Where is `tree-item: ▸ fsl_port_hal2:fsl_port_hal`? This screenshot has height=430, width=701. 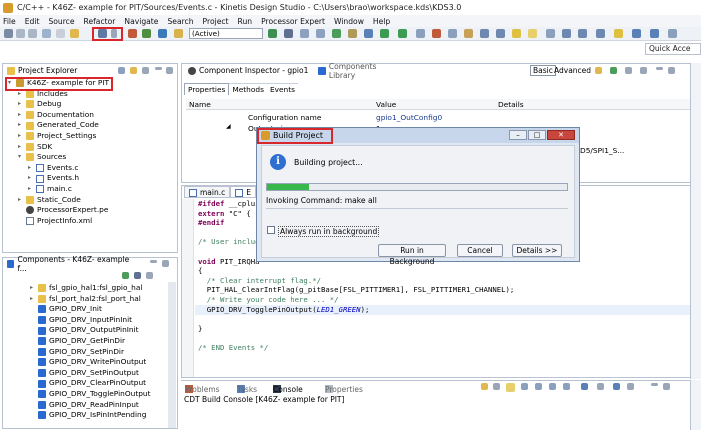 tree-item: ▸ fsl_port_hal2:fsl_port_hal is located at coordinates (100, 299).